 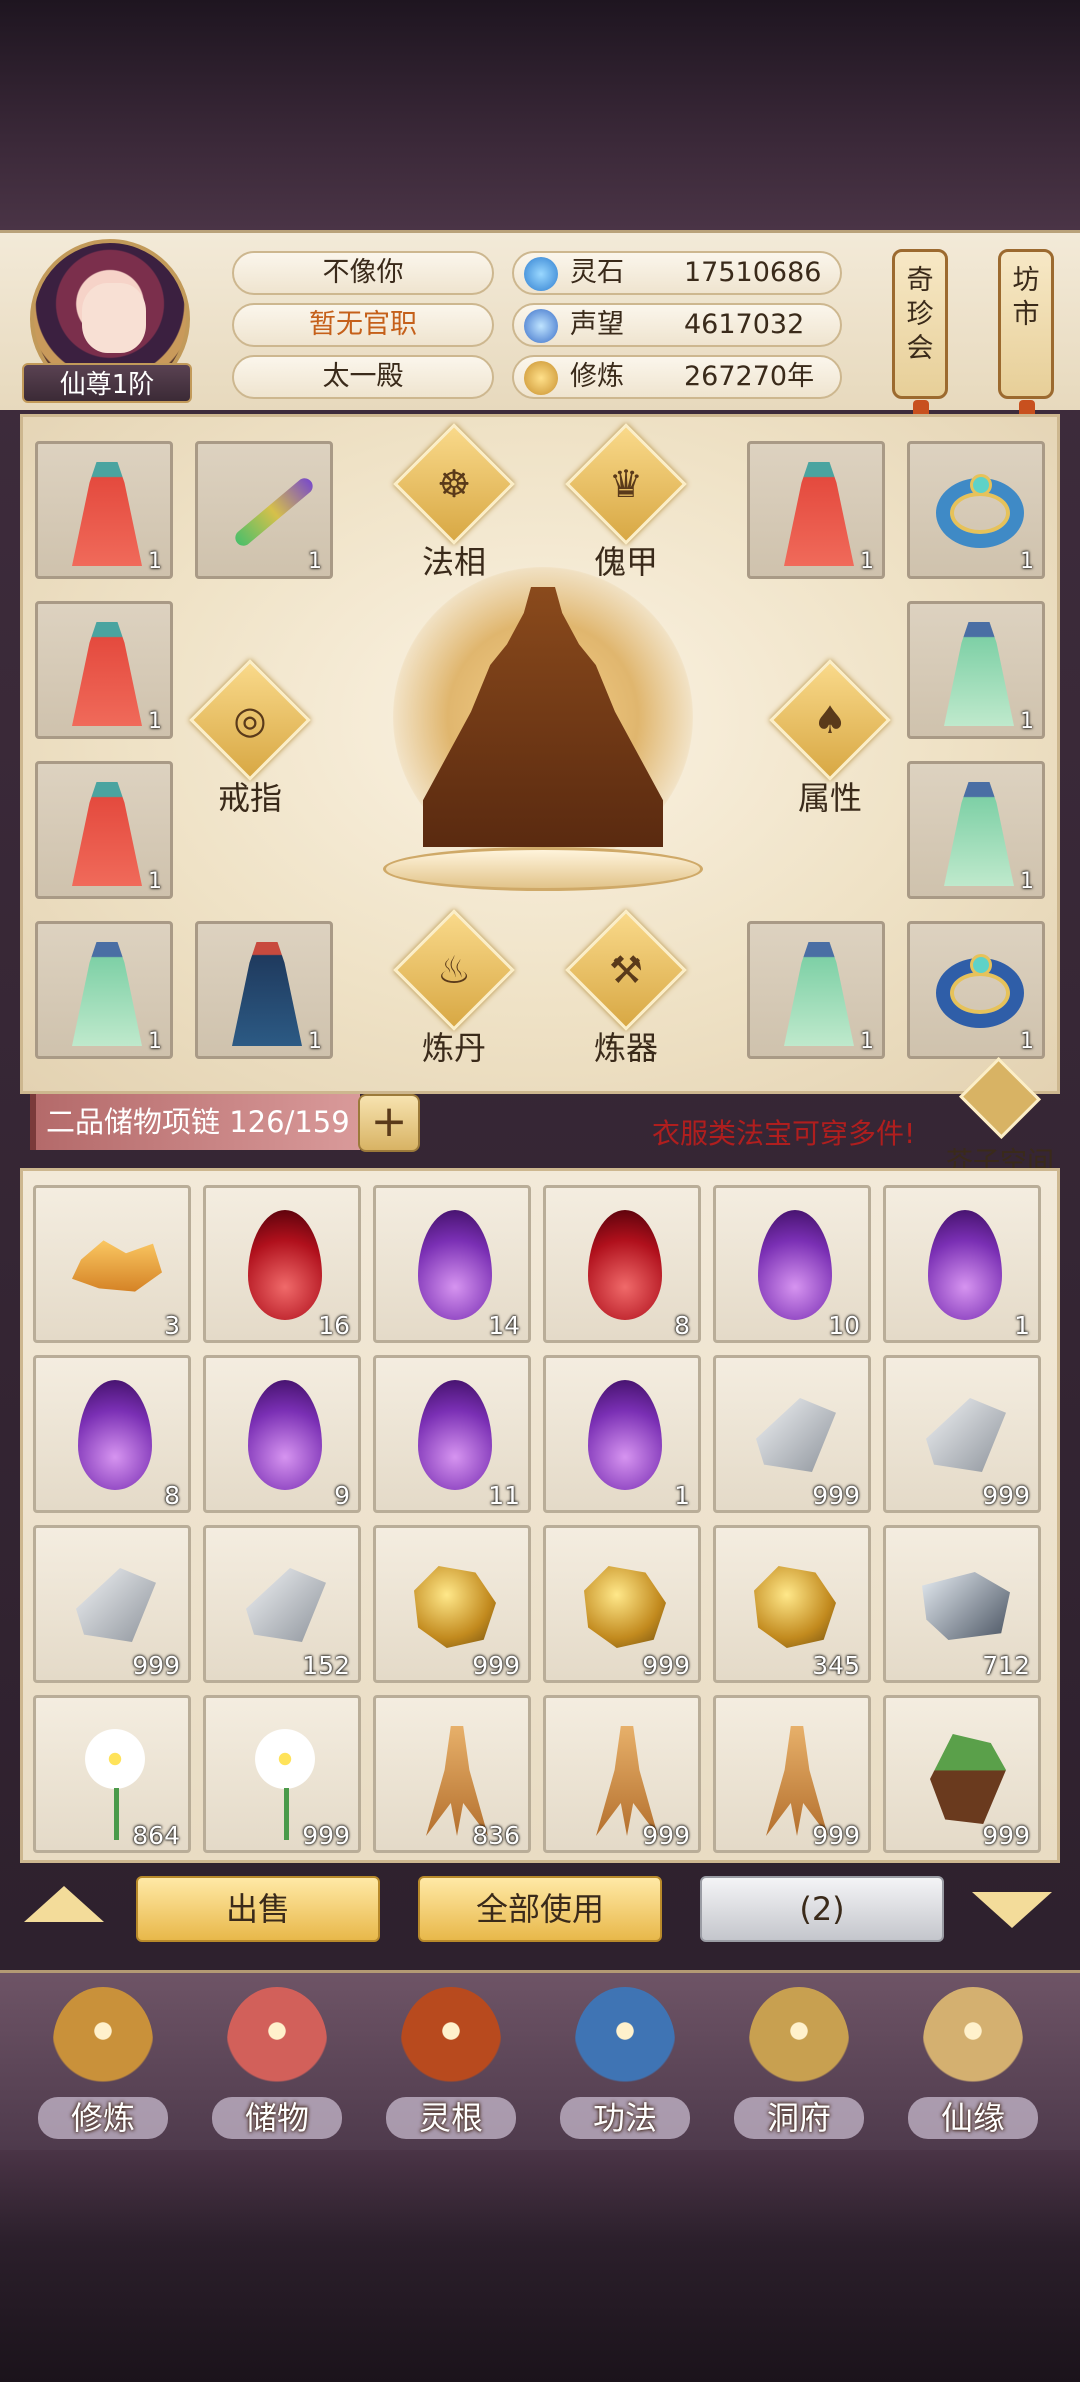 What do you see at coordinates (980, 991) in the screenshot?
I see `blue-ring-icon` at bounding box center [980, 991].